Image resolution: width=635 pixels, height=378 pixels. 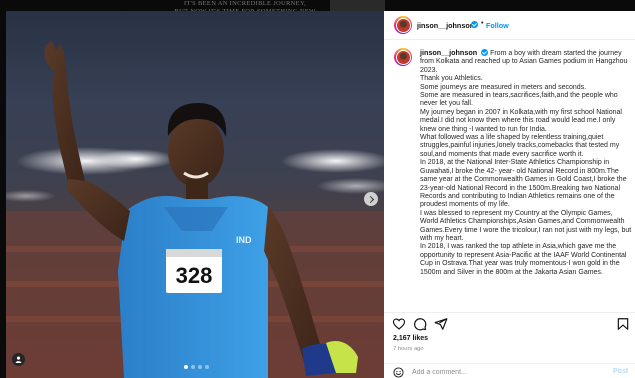 I want to click on emoji-icon, so click(x=398, y=372).